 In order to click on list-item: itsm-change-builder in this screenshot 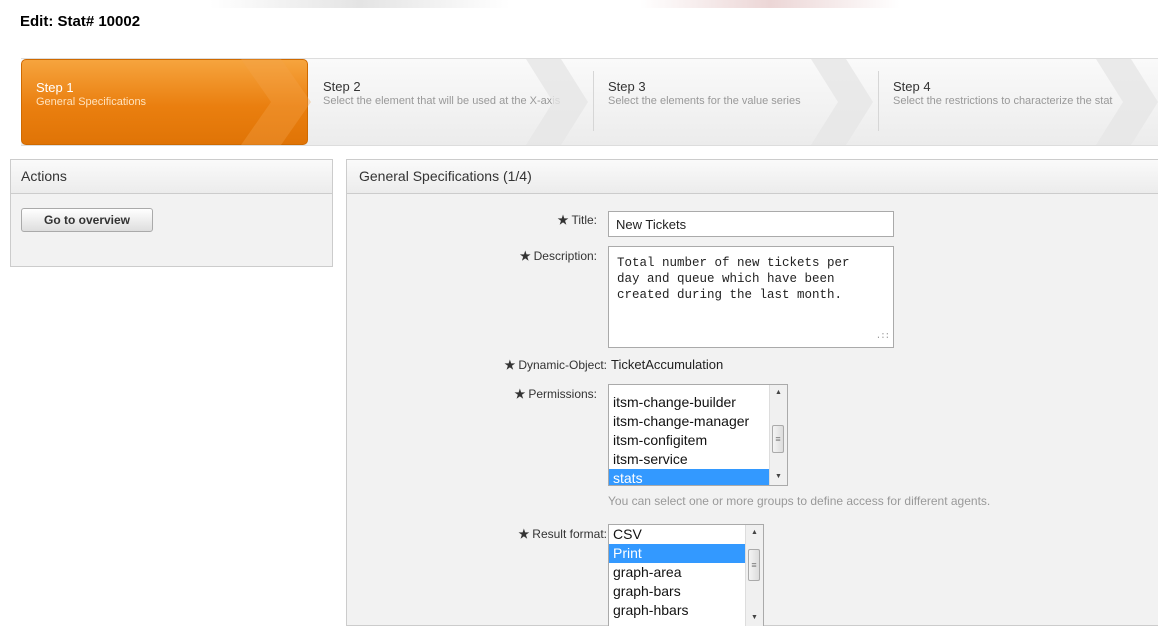, I will do `click(698, 402)`.